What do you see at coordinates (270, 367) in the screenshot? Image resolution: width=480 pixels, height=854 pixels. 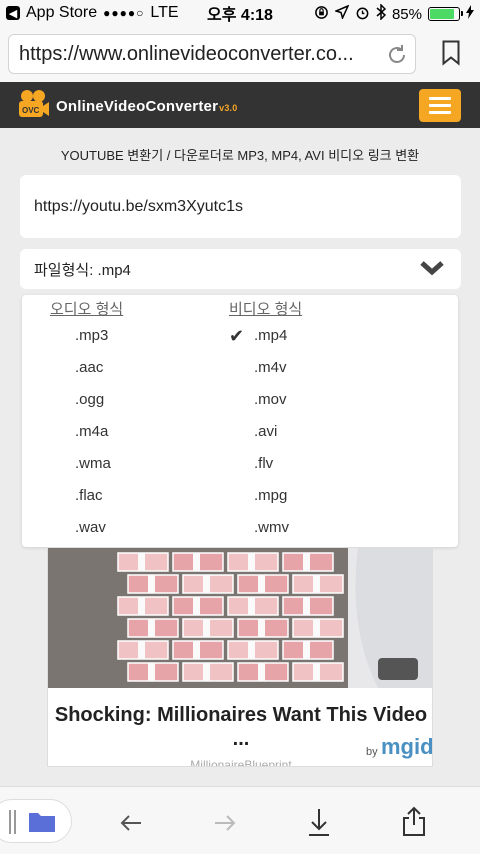 I see `format-option-m4v: .m4v` at bounding box center [270, 367].